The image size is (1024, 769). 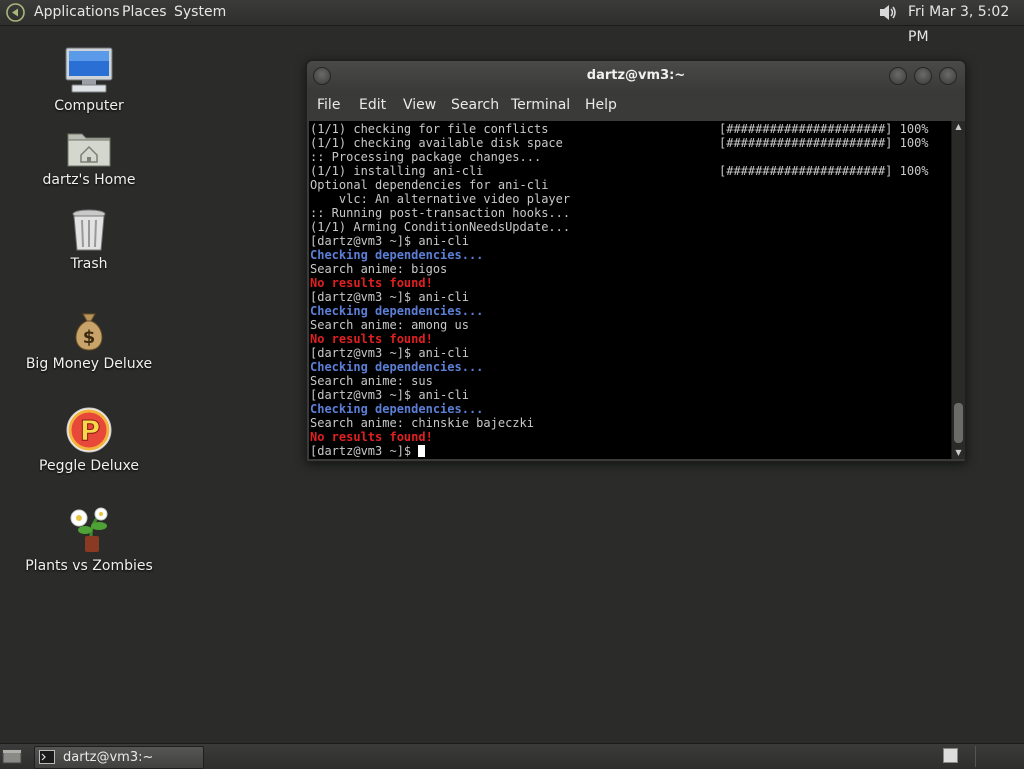 I want to click on scroll-up-arrow-icon: ▲, so click(x=958, y=127).